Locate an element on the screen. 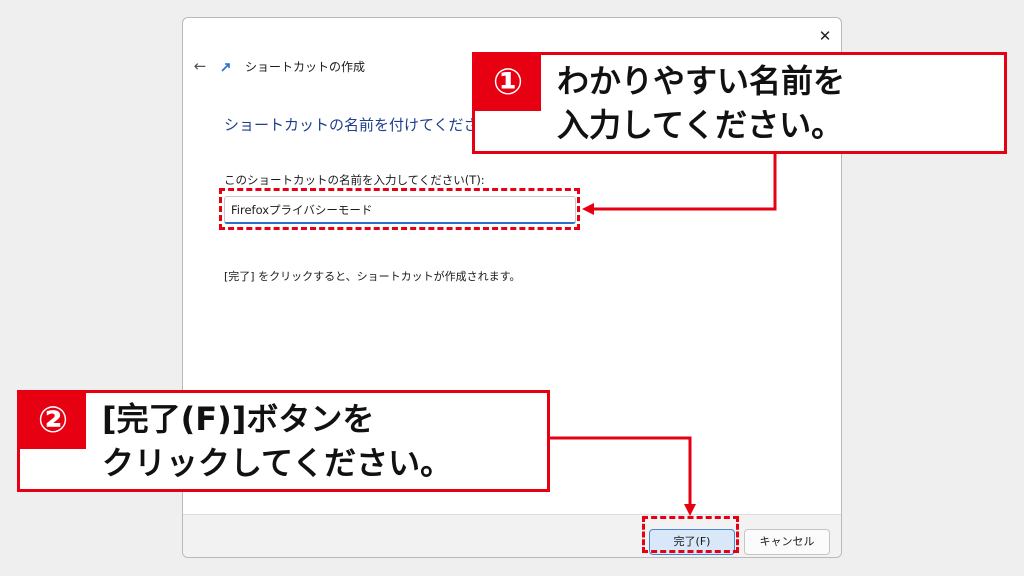 The width and height of the screenshot is (1024, 576). step1-badge: ① is located at coordinates (508, 83).